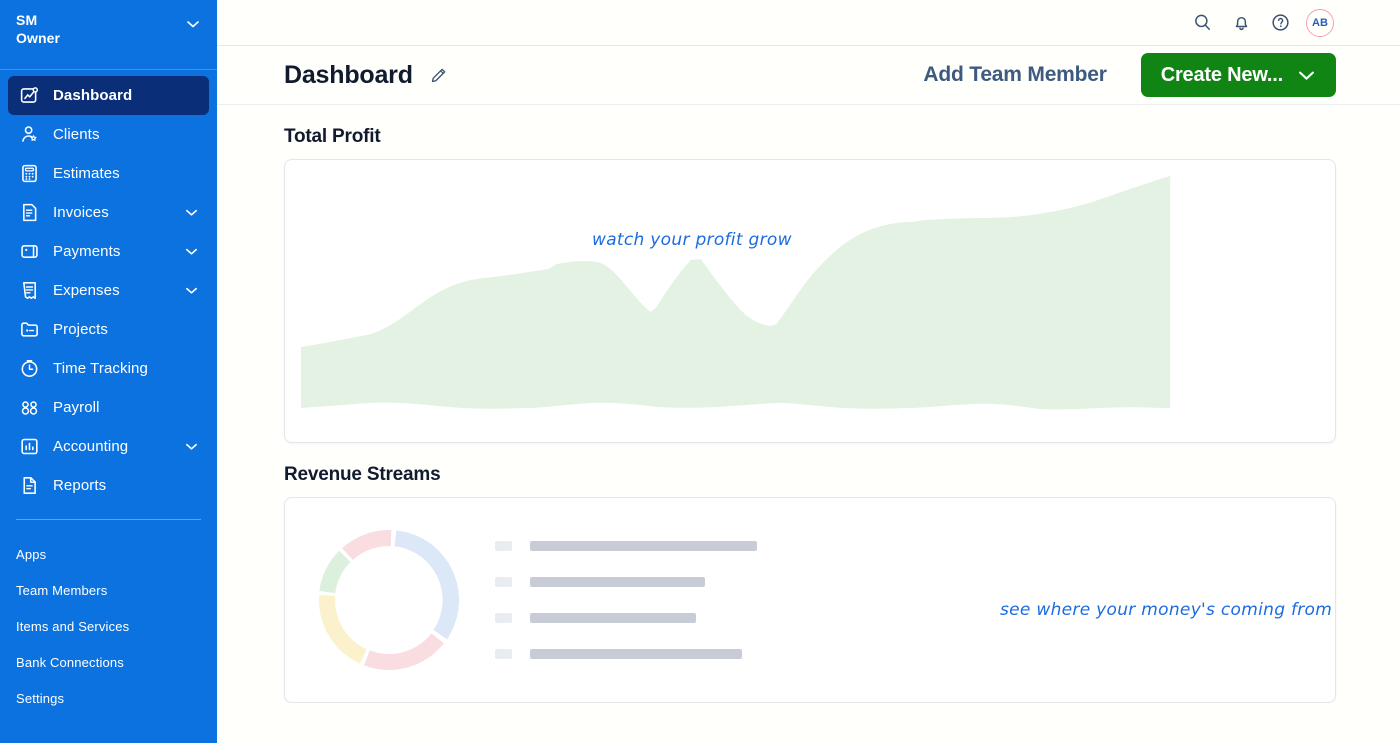  What do you see at coordinates (1166, 610) in the screenshot?
I see `revenue-annotation: see where your money's coming from` at bounding box center [1166, 610].